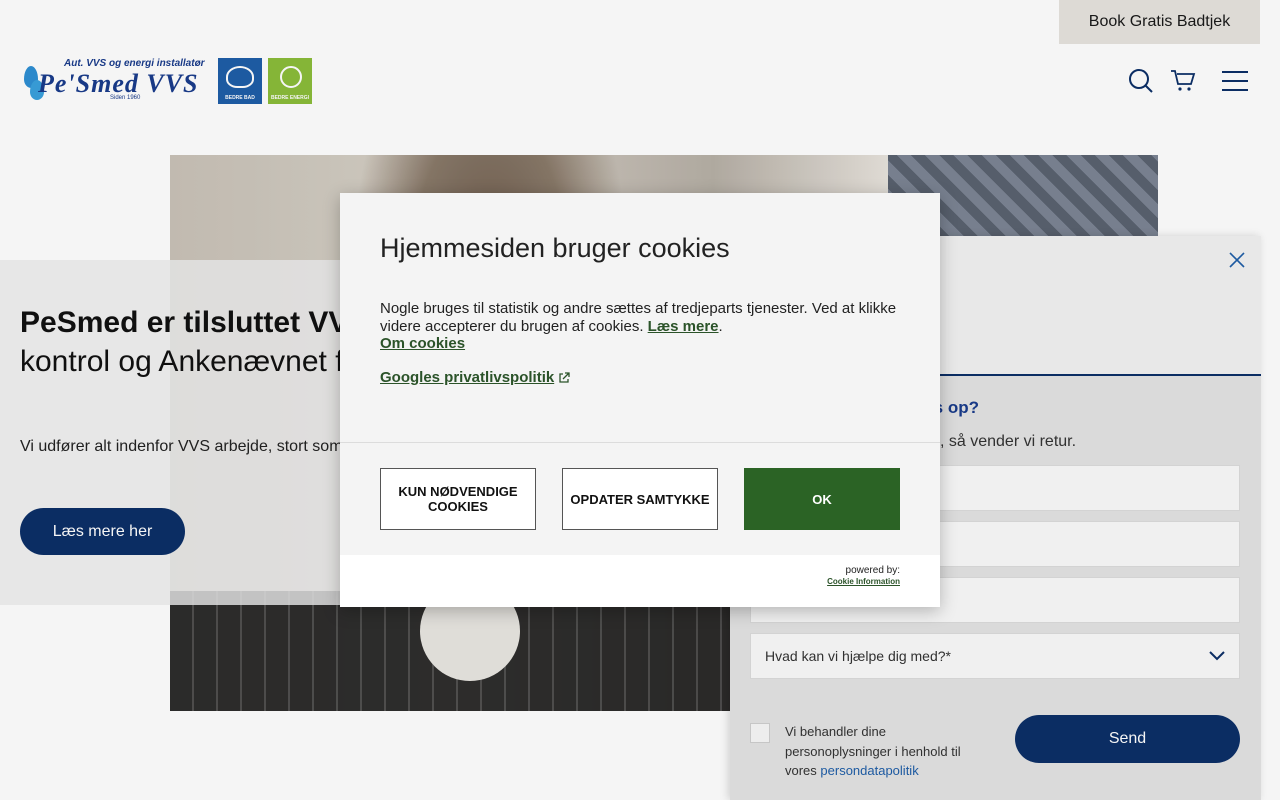 This screenshot has height=800, width=1280. I want to click on google-privacy-link: Googles privatlivspolitik, so click(475, 377).